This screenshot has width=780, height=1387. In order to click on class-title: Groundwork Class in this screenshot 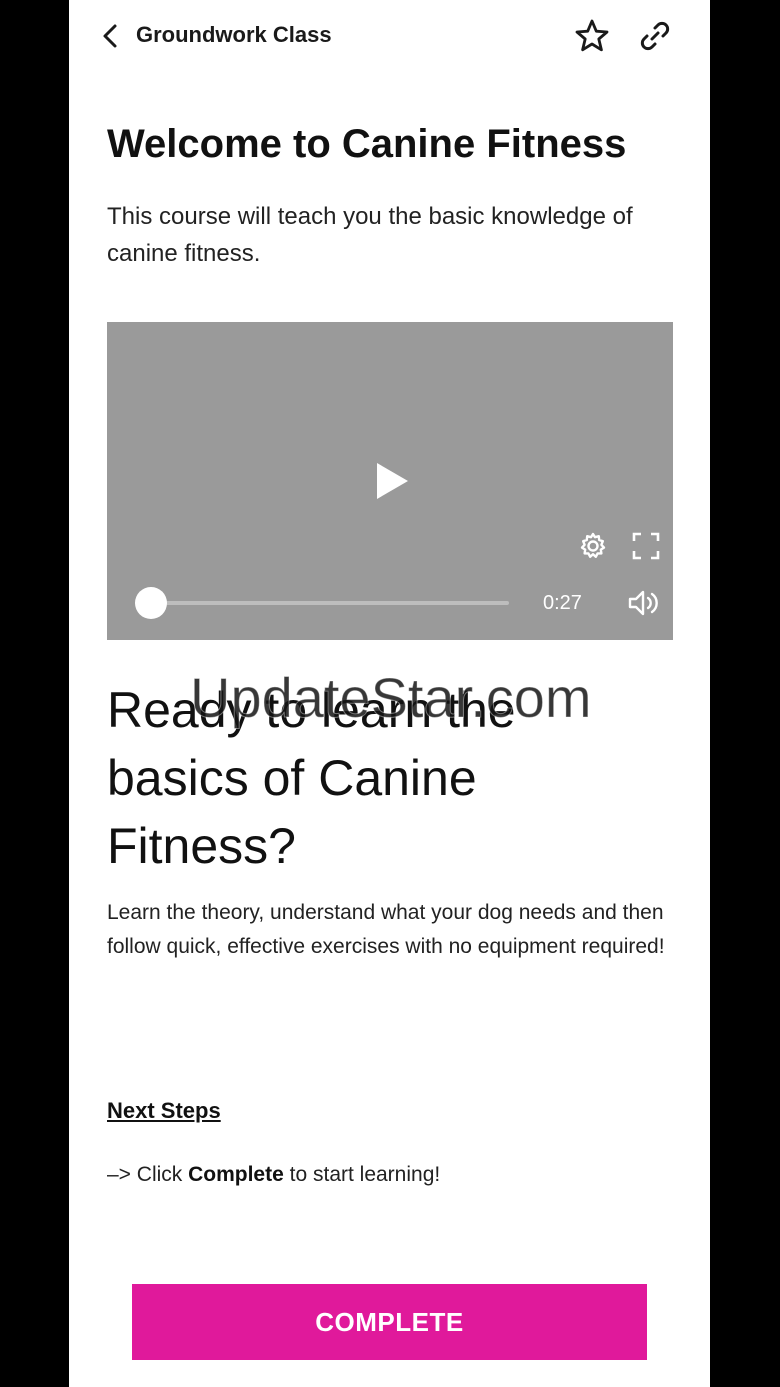, I will do `click(234, 34)`.